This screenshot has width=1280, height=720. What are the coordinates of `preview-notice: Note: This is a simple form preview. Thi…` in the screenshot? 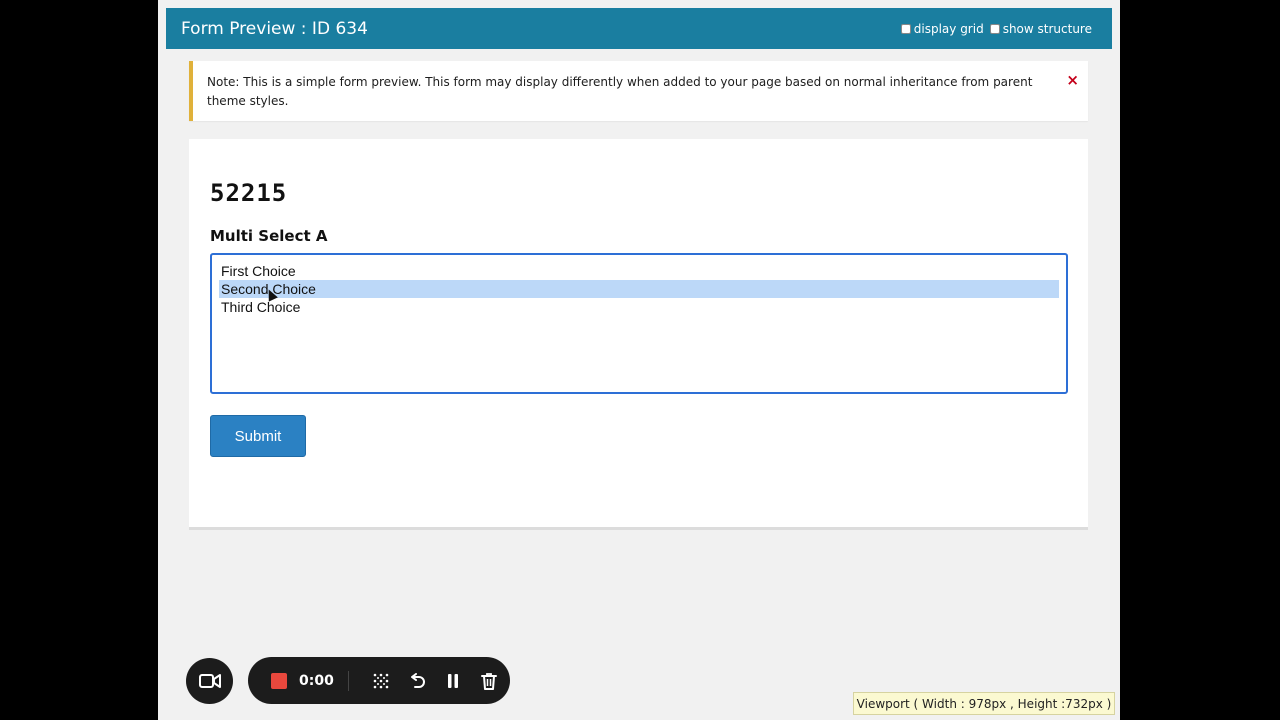 It's located at (638, 91).